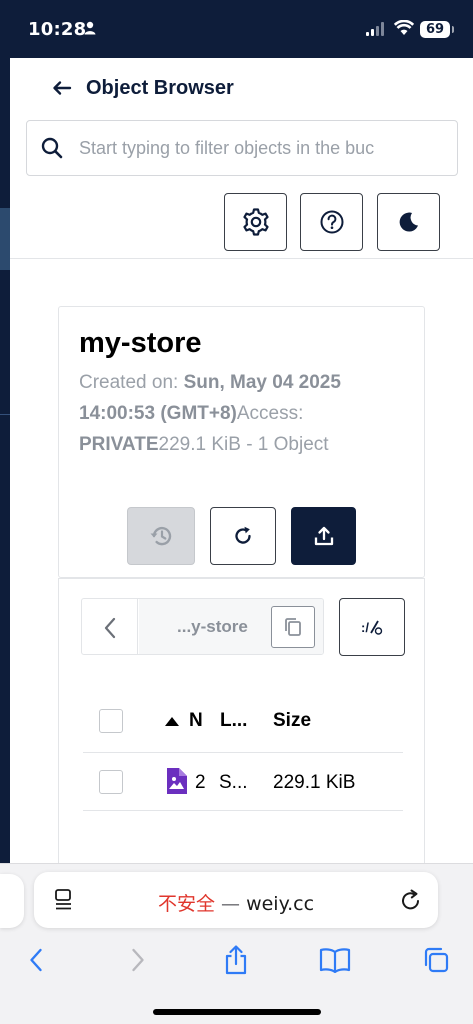  What do you see at coordinates (270, 413) in the screenshot?
I see `access-label: Access:` at bounding box center [270, 413].